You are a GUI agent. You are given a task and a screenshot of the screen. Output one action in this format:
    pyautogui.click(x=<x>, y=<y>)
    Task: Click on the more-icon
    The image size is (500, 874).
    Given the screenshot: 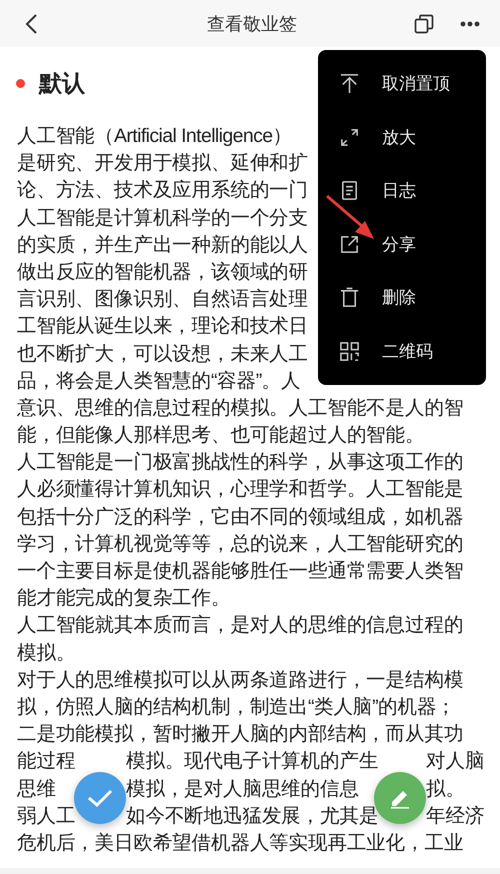 What is the action you would take?
    pyautogui.click(x=470, y=23)
    